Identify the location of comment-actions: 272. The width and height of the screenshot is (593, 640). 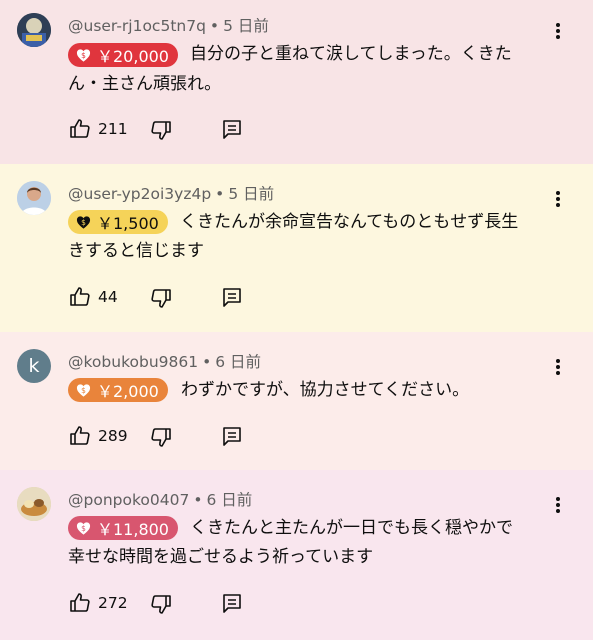
(168, 604).